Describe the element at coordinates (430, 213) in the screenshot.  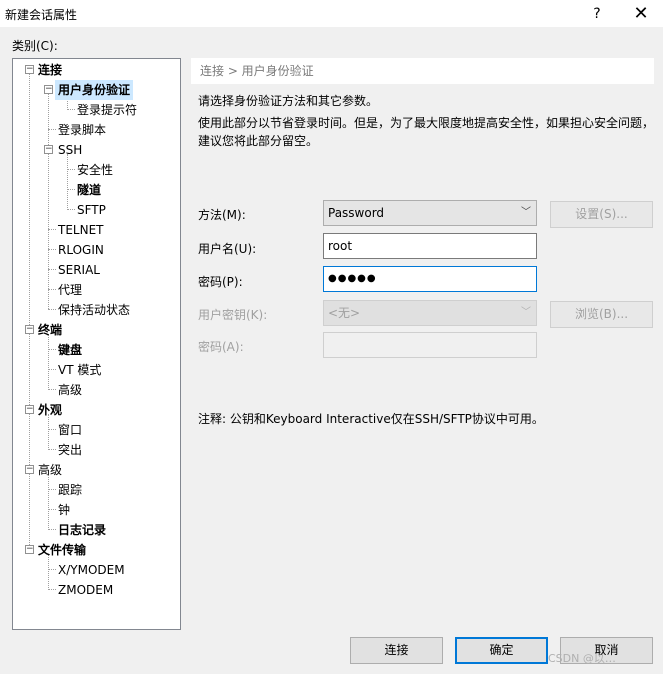
I see `method-select: Password ﹀` at that location.